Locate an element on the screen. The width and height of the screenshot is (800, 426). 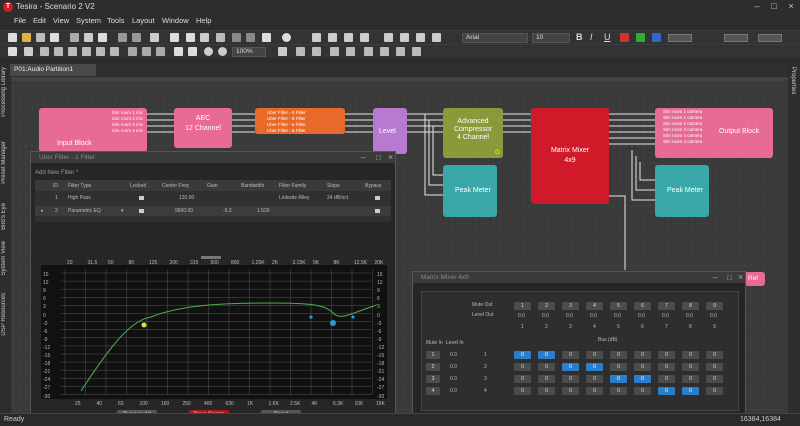
eq-graph is located at coordinates (214, 332).